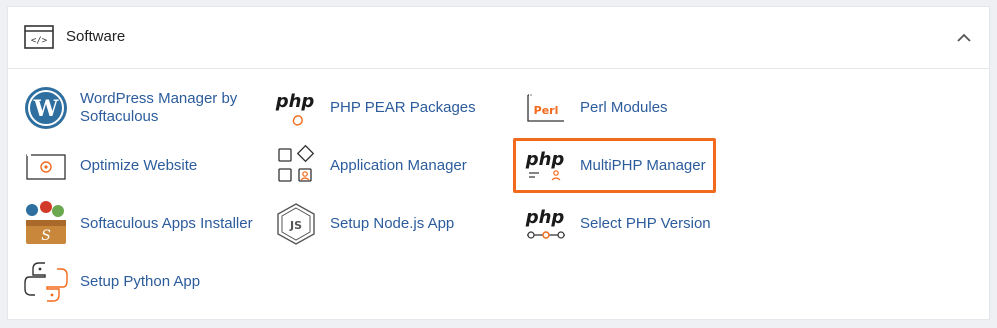  I want to click on softaculous-icon: S, so click(46, 224).